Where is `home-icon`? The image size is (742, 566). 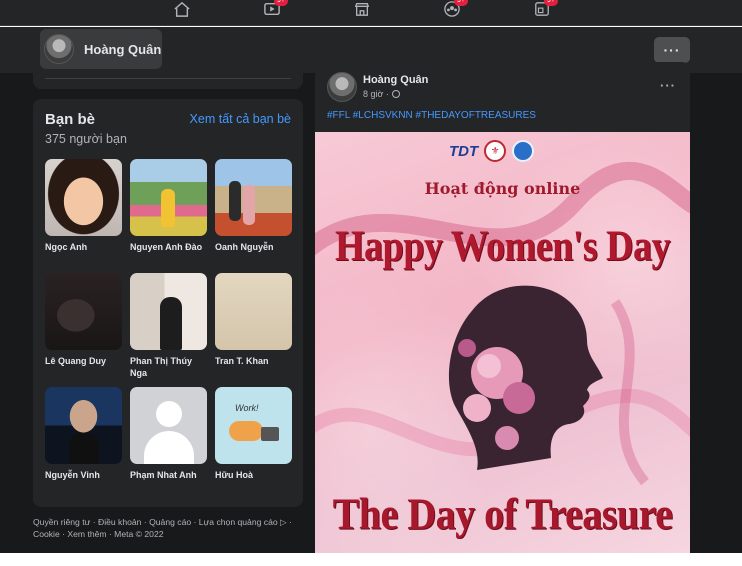 home-icon is located at coordinates (182, 9).